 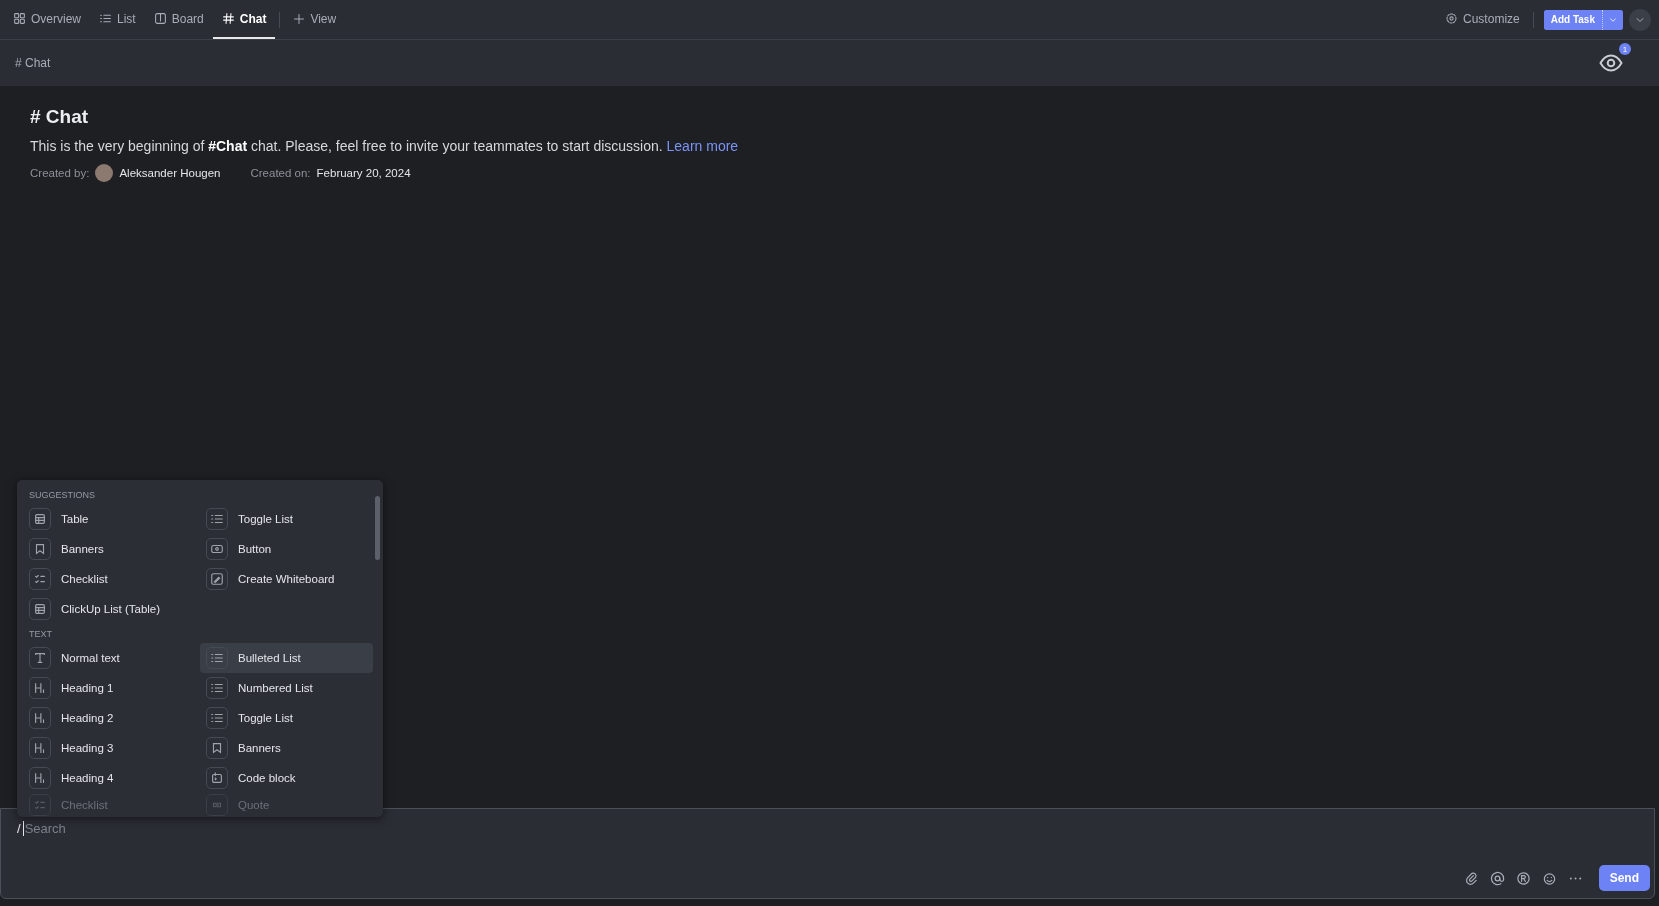 I want to click on dropdown-button, so click(x=1612, y=19).